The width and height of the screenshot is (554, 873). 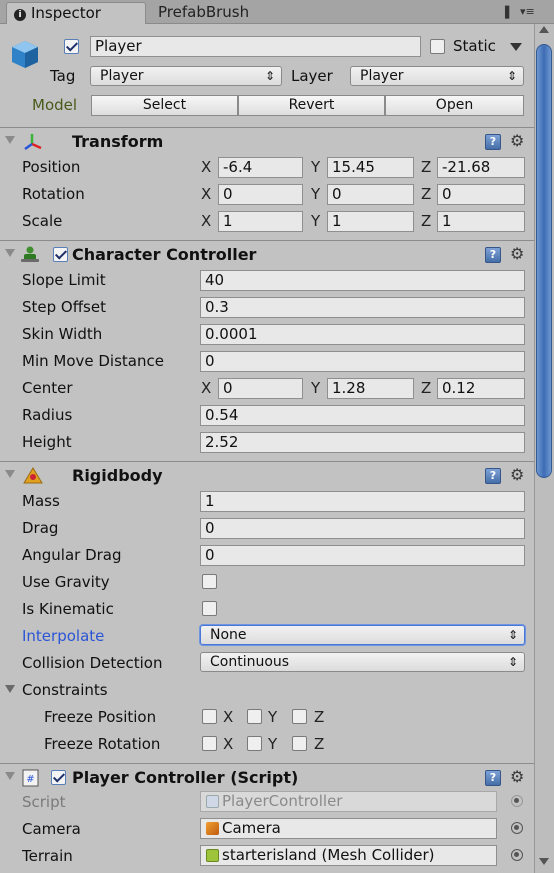 I want to click on freeze-position-z-checkbox, so click(x=299, y=716).